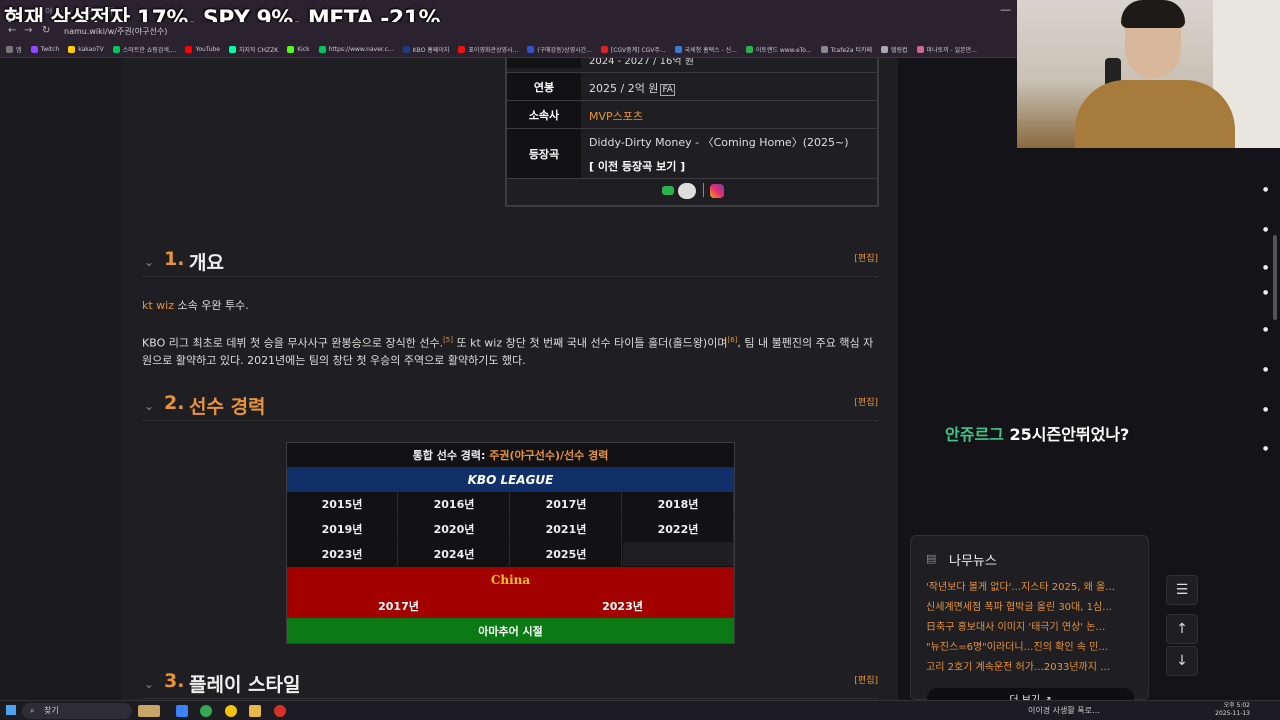 This screenshot has width=1280, height=720. I want to click on year-cell: 2016년, so click(454, 504).